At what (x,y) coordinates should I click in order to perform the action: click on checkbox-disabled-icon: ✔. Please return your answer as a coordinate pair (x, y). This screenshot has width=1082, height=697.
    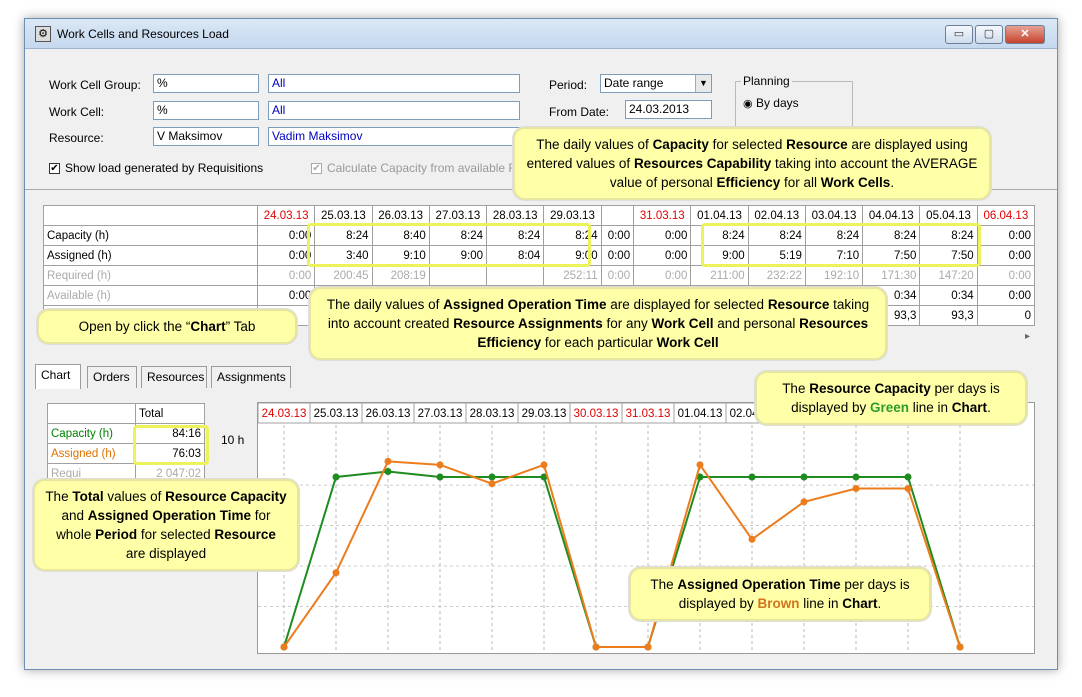
    Looking at the image, I should click on (316, 169).